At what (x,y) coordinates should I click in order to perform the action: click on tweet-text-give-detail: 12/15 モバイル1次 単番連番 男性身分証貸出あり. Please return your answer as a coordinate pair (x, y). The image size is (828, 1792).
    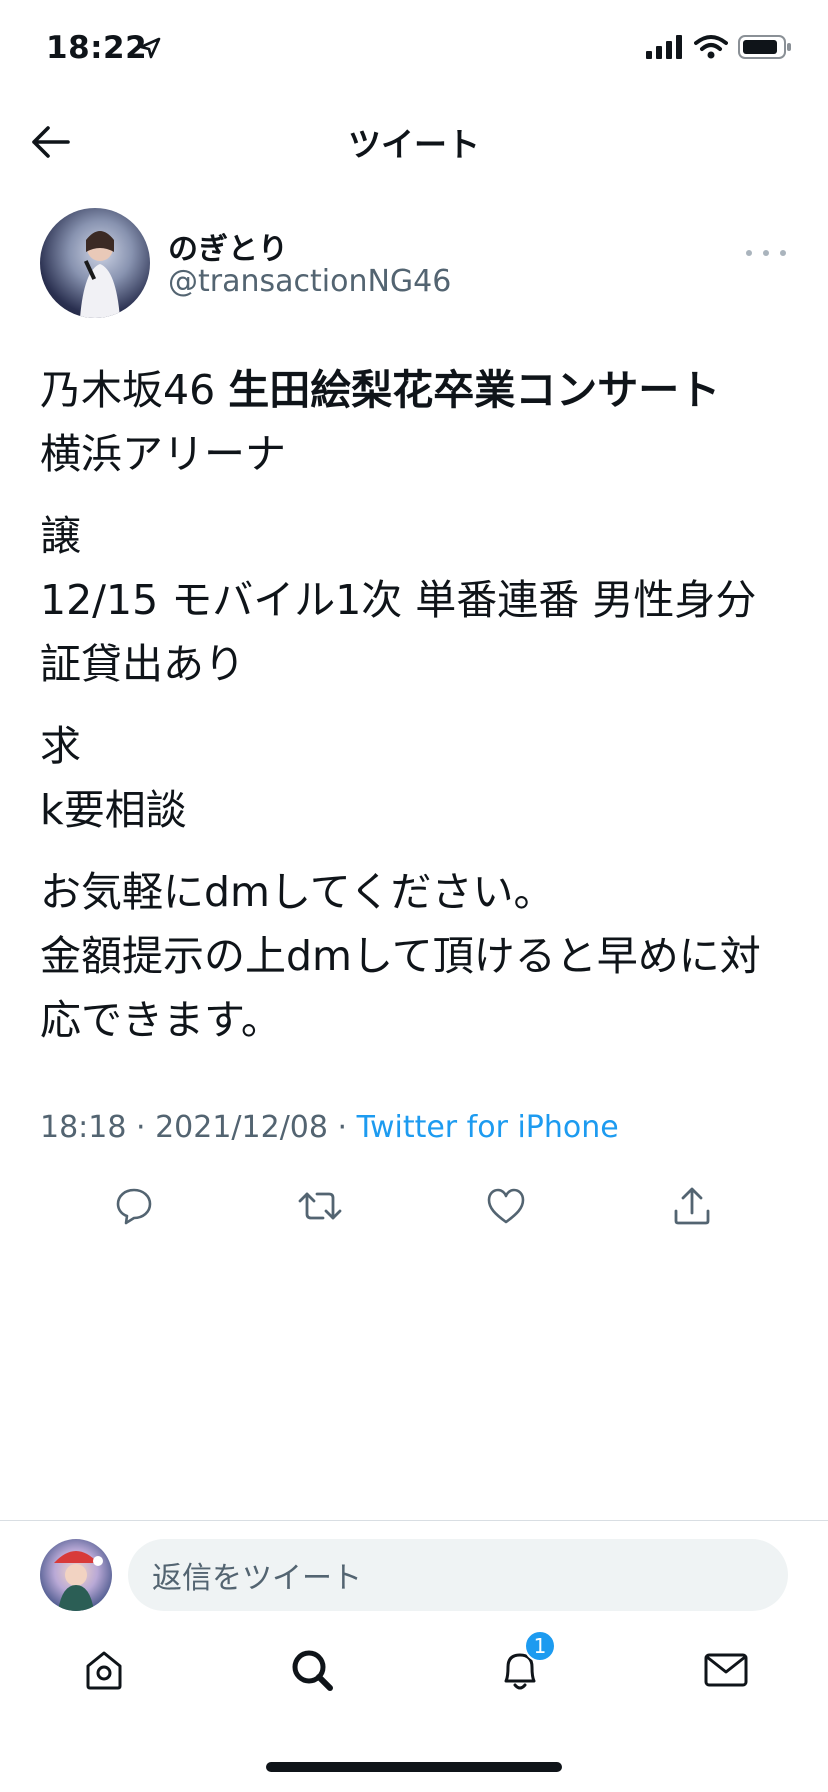
    Looking at the image, I should click on (398, 632).